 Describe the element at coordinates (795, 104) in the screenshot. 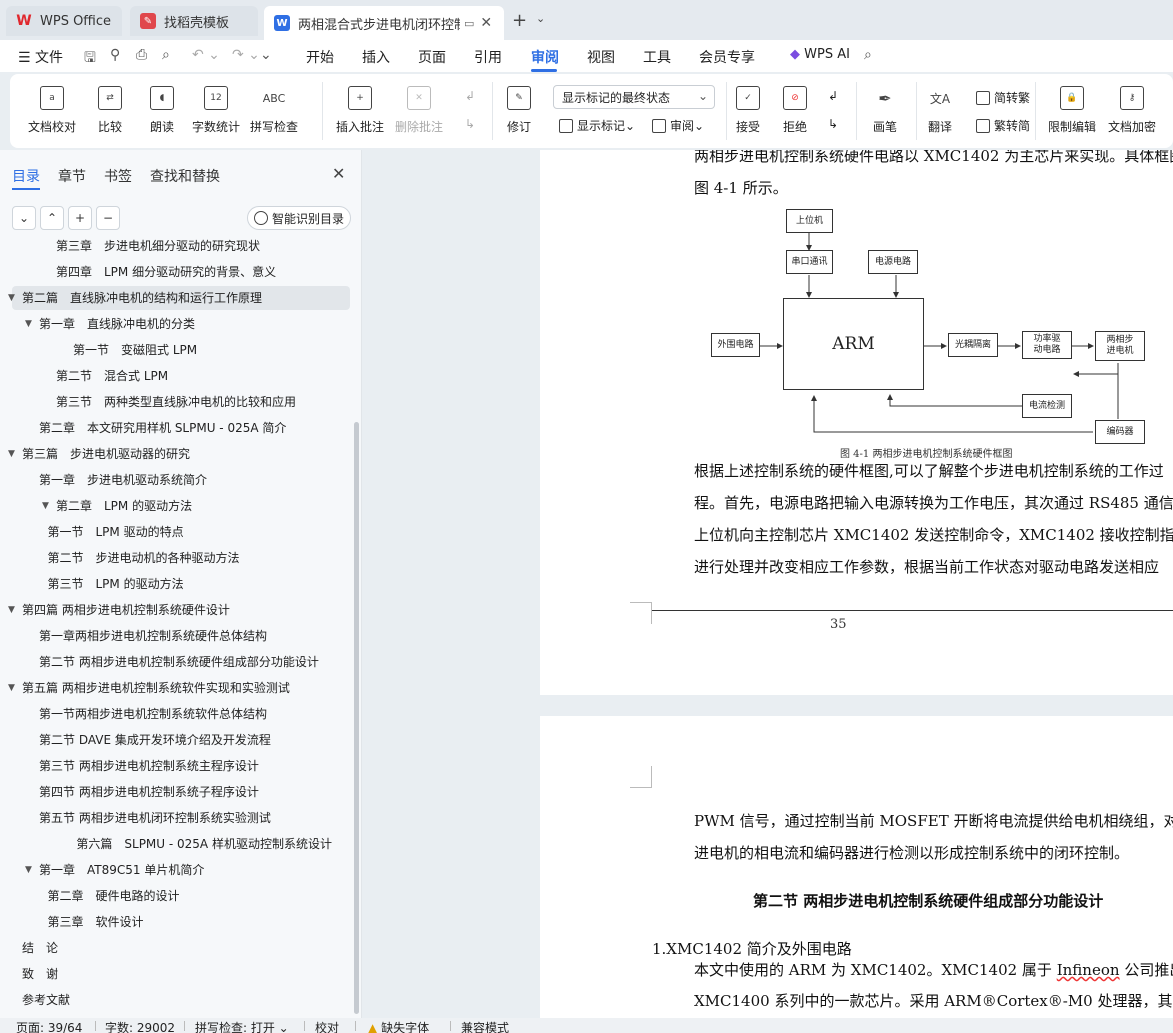

I see `reject-button: ⊘ 拒绝` at that location.